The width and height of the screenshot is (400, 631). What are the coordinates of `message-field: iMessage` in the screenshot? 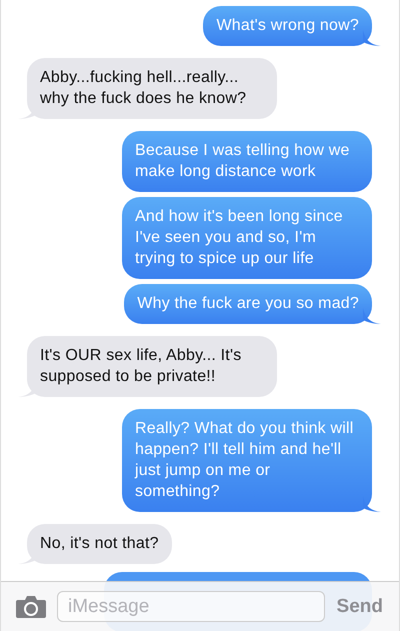 It's located at (191, 606).